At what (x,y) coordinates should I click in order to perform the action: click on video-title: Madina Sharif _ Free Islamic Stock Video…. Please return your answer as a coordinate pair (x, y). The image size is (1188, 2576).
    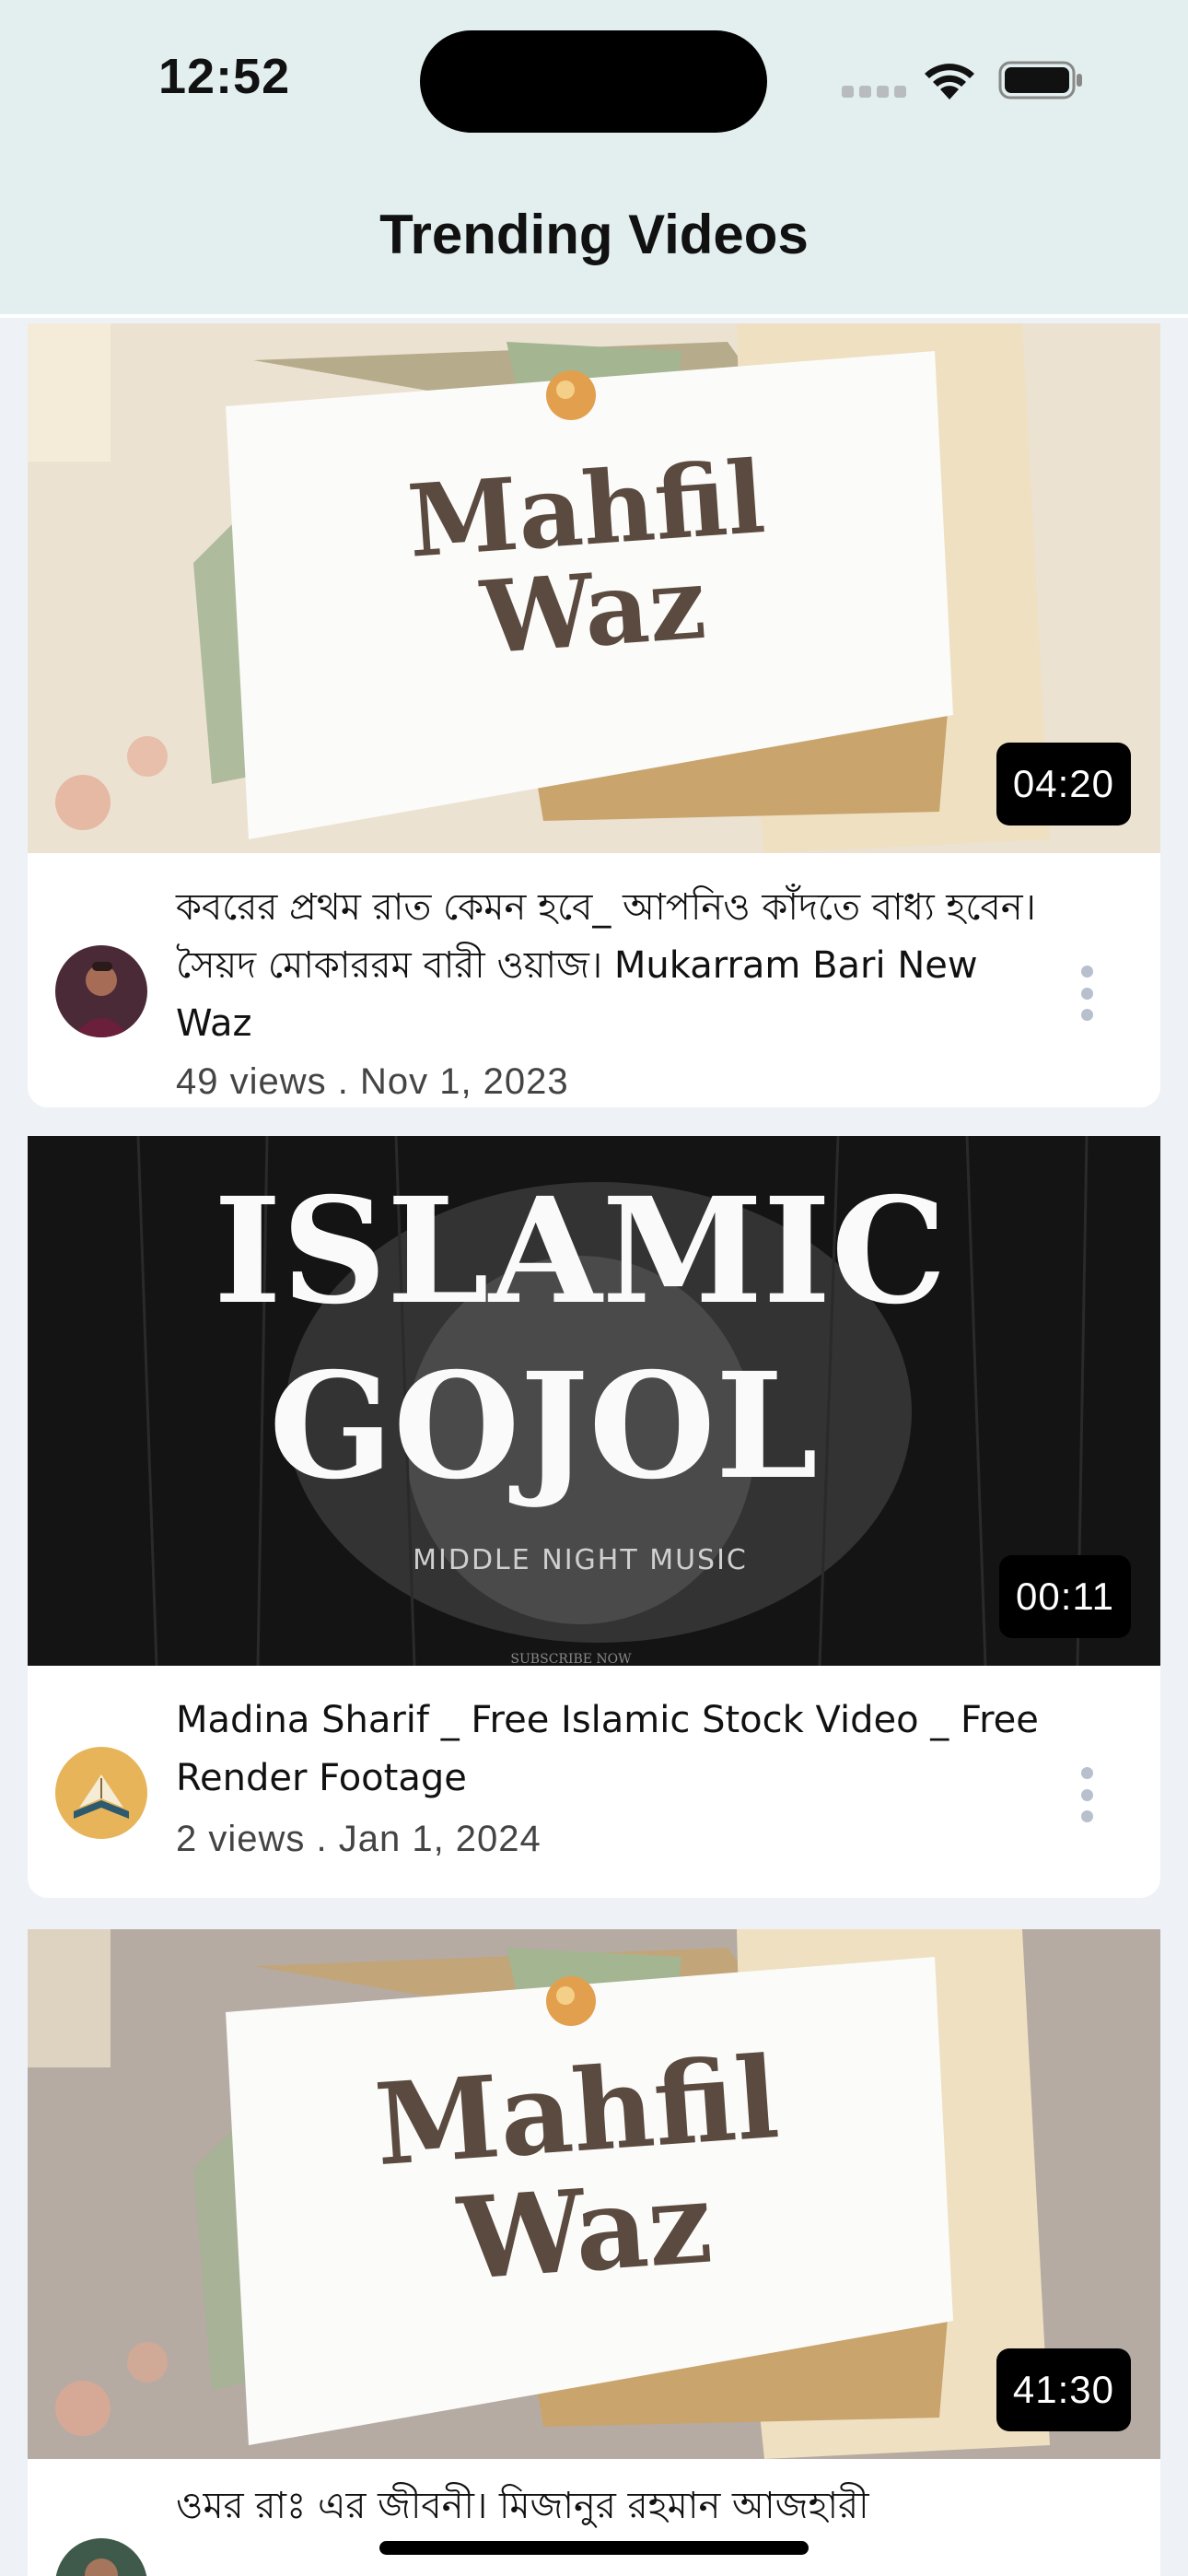
    Looking at the image, I should click on (618, 1750).